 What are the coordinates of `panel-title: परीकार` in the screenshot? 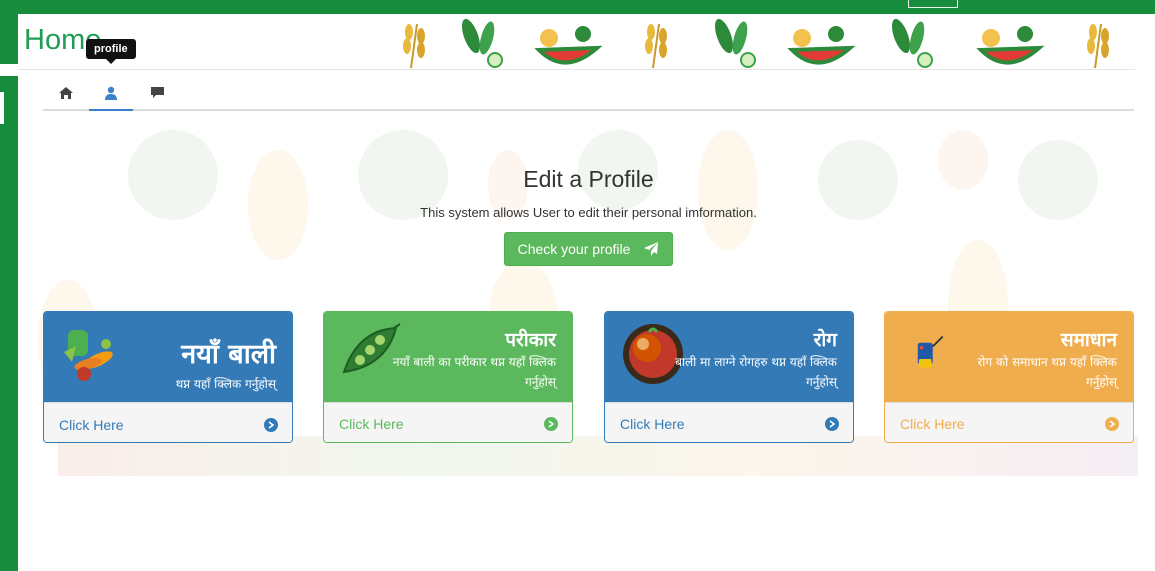 It's located at (530, 340).